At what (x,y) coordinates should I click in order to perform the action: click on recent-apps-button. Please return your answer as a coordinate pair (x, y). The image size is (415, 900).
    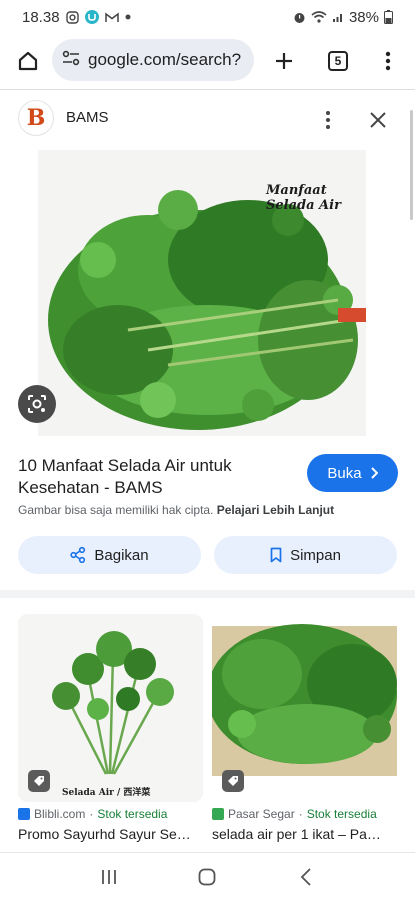
    Looking at the image, I should click on (109, 877).